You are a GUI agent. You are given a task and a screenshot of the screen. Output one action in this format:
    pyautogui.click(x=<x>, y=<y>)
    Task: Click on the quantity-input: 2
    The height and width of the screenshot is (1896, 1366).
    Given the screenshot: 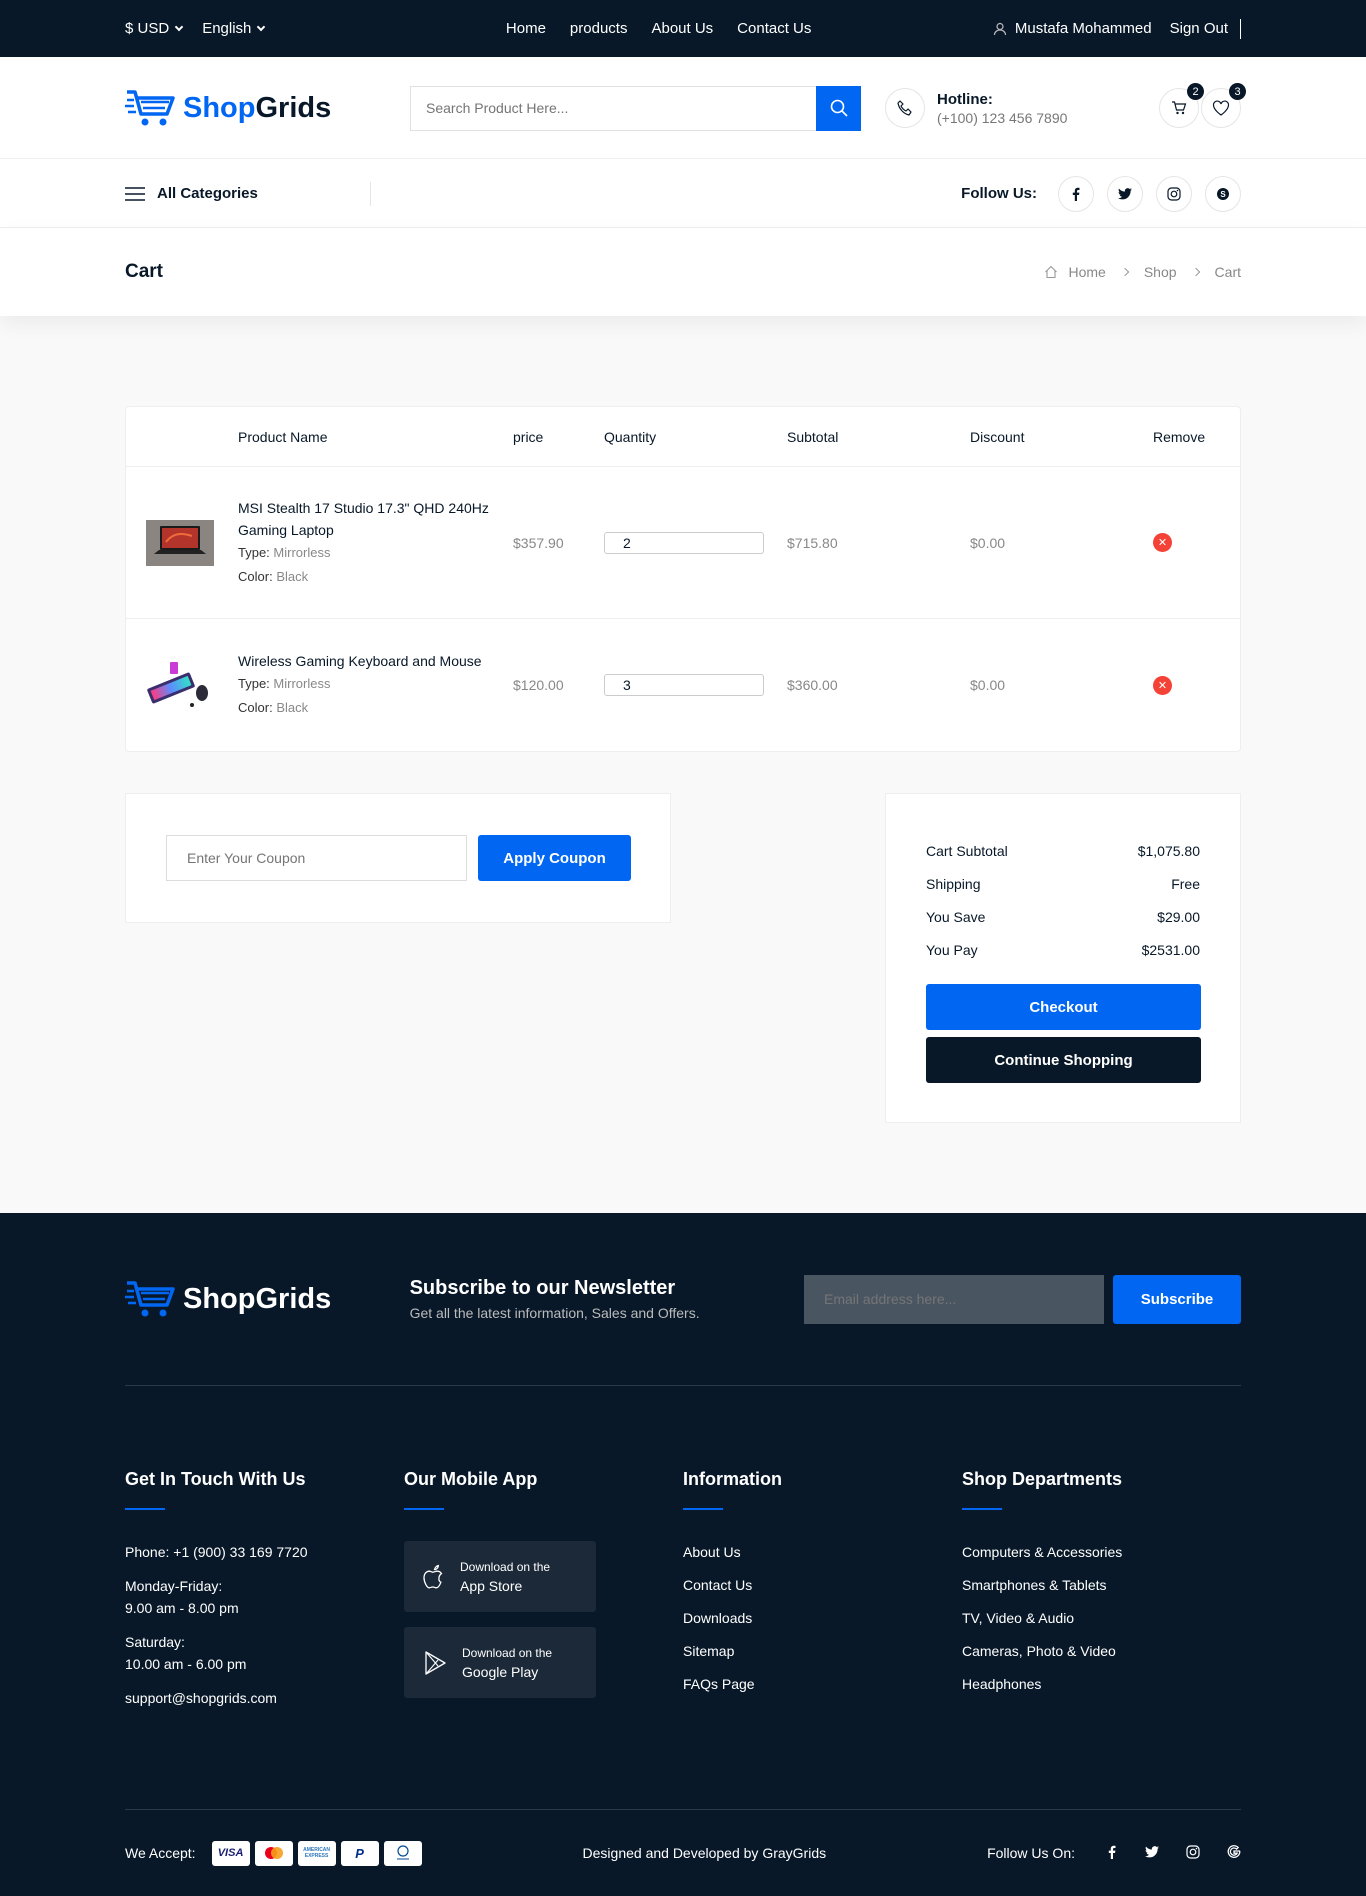 What is the action you would take?
    pyautogui.click(x=684, y=542)
    